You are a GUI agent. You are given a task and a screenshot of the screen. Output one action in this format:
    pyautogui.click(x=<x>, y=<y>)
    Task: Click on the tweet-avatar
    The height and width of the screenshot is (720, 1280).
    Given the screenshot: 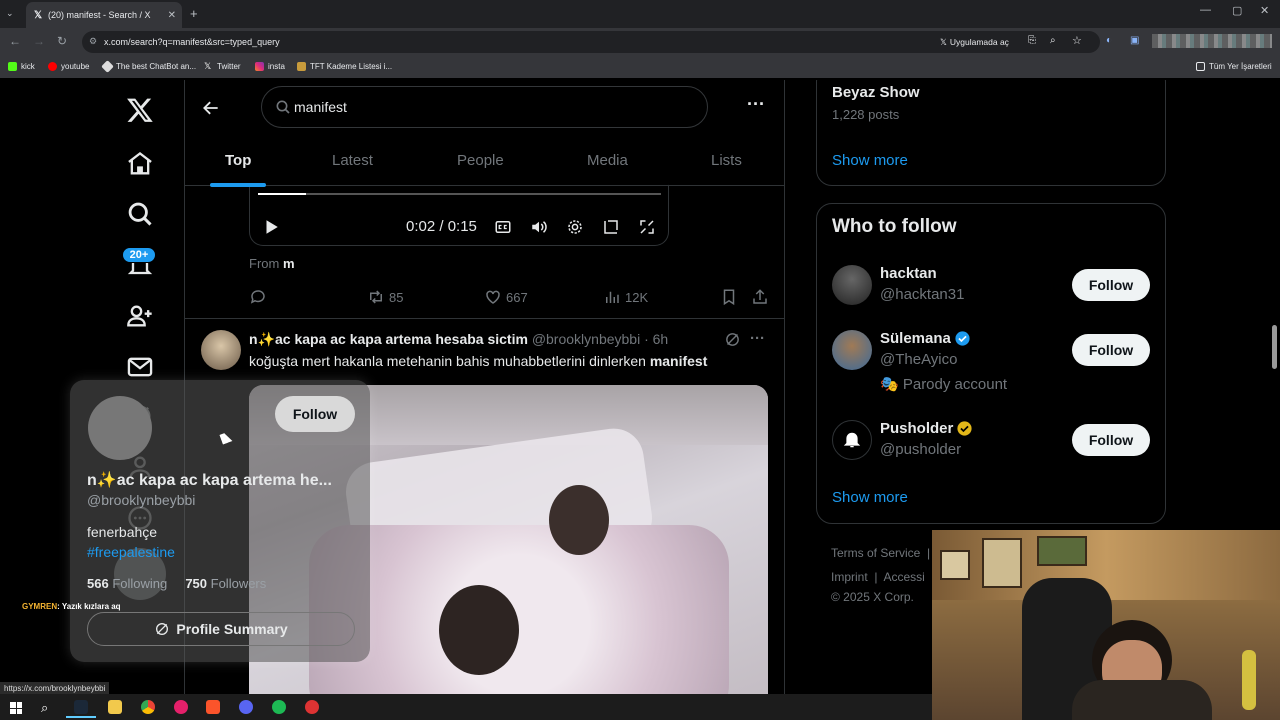 What is the action you would take?
    pyautogui.click(x=221, y=350)
    